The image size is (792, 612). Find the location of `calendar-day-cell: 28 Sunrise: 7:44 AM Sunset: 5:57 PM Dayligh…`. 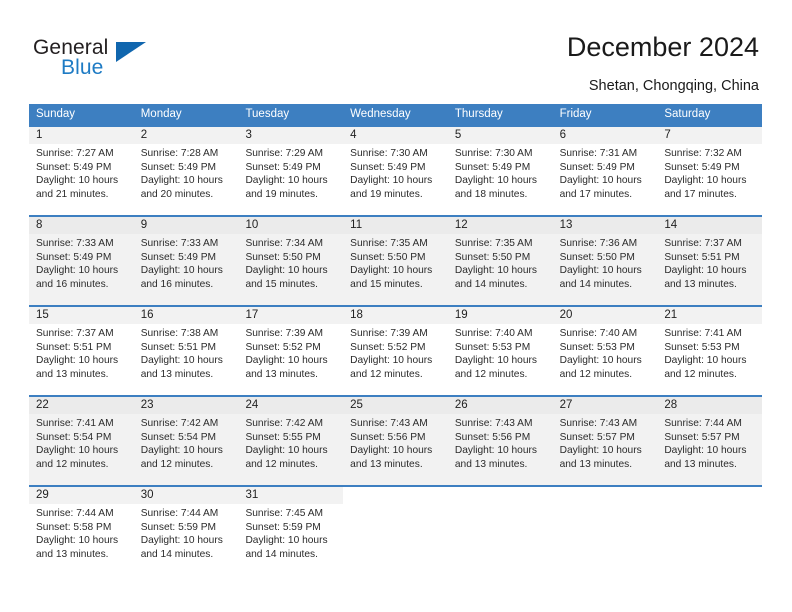

calendar-day-cell: 28 Sunrise: 7:44 AM Sunset: 5:57 PM Dayligh… is located at coordinates (710, 441).